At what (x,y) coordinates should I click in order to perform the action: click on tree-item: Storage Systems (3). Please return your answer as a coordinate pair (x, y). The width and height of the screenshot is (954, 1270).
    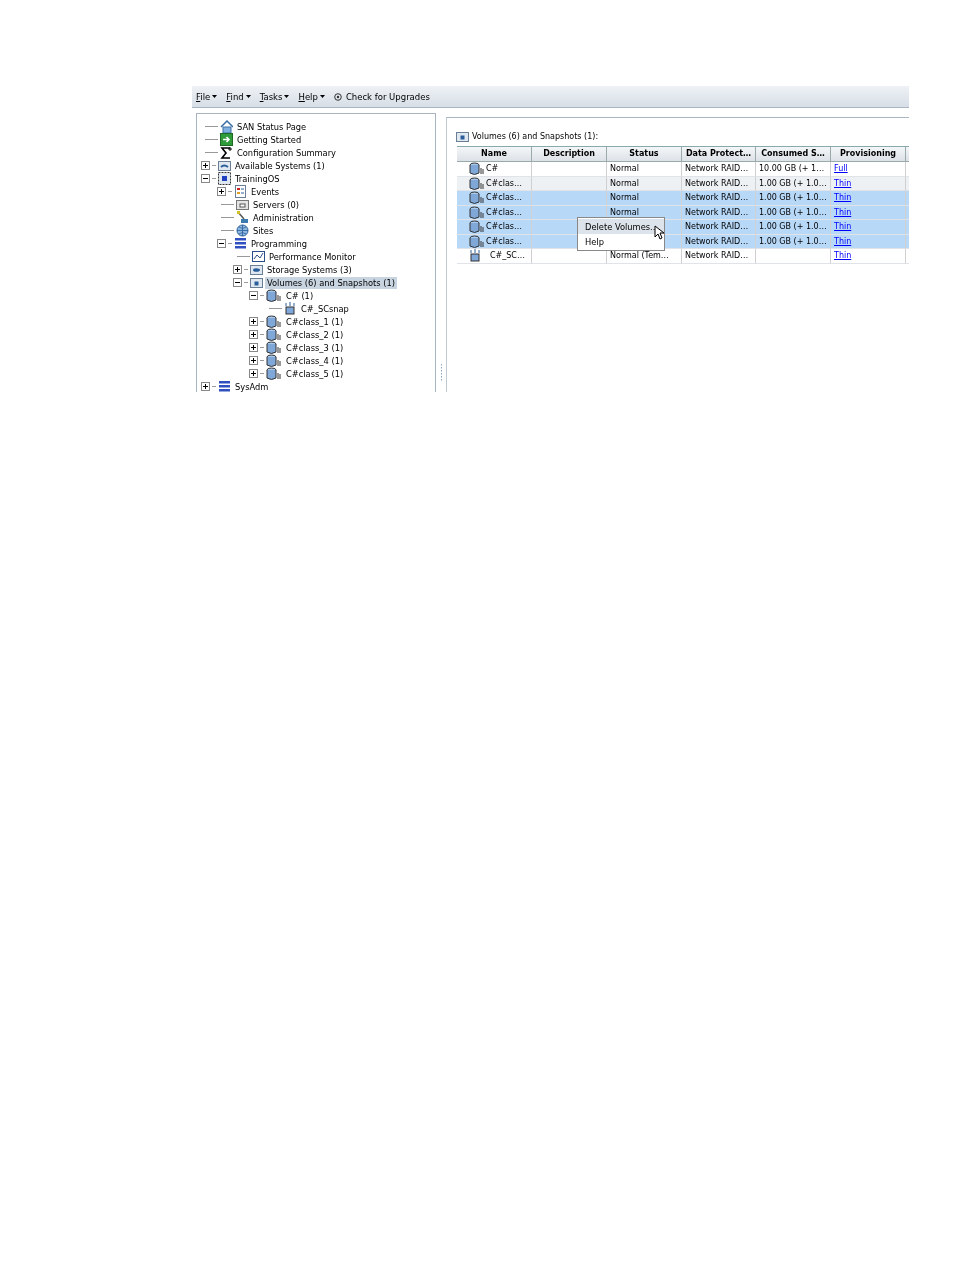
    Looking at the image, I should click on (309, 269).